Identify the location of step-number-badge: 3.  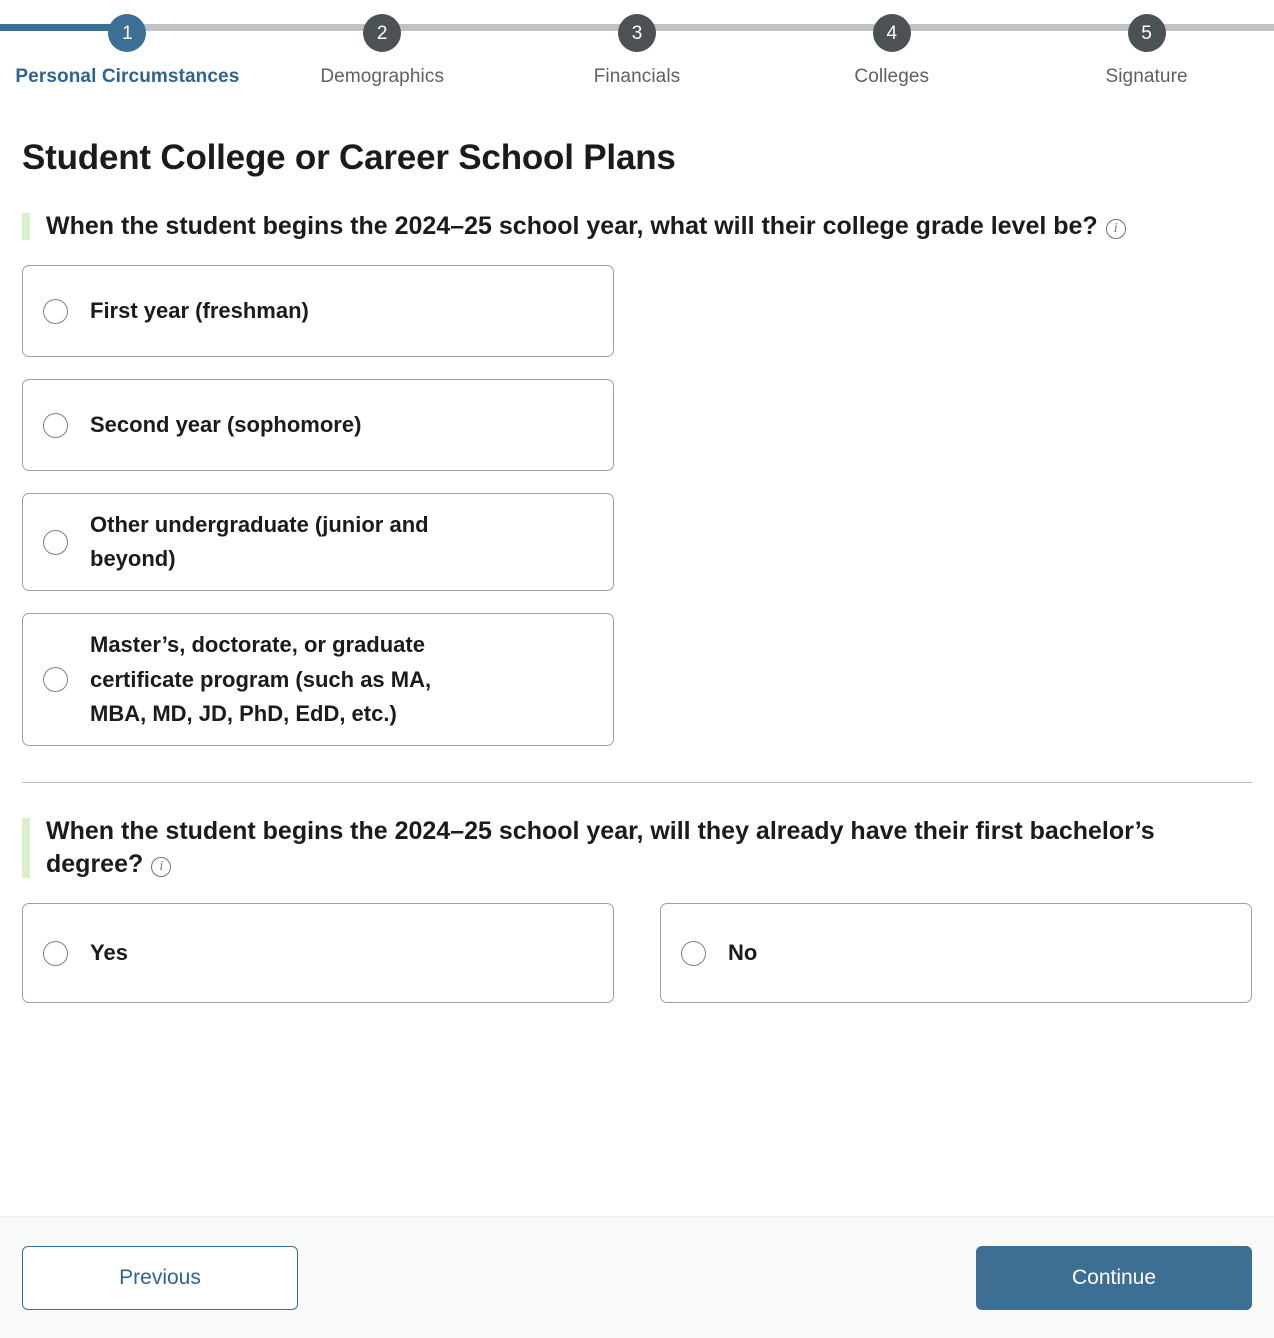
(636, 33).